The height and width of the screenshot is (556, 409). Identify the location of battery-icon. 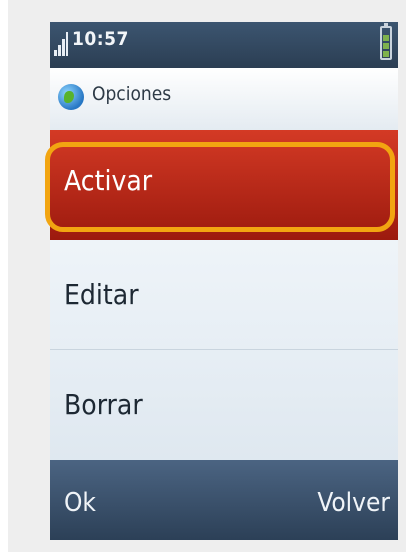
(386, 41).